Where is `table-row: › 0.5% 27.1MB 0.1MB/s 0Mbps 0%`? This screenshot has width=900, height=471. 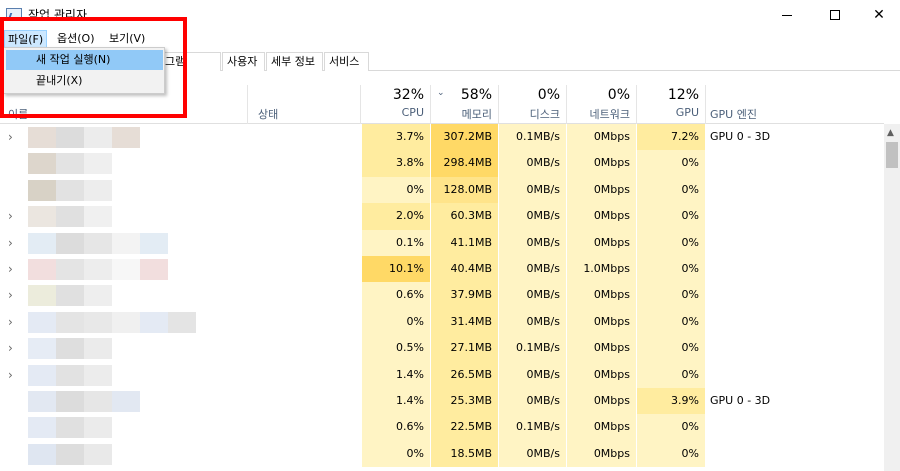
table-row: › 0.5% 27.1MB 0.1MB/s 0Mbps 0% is located at coordinates (442, 348).